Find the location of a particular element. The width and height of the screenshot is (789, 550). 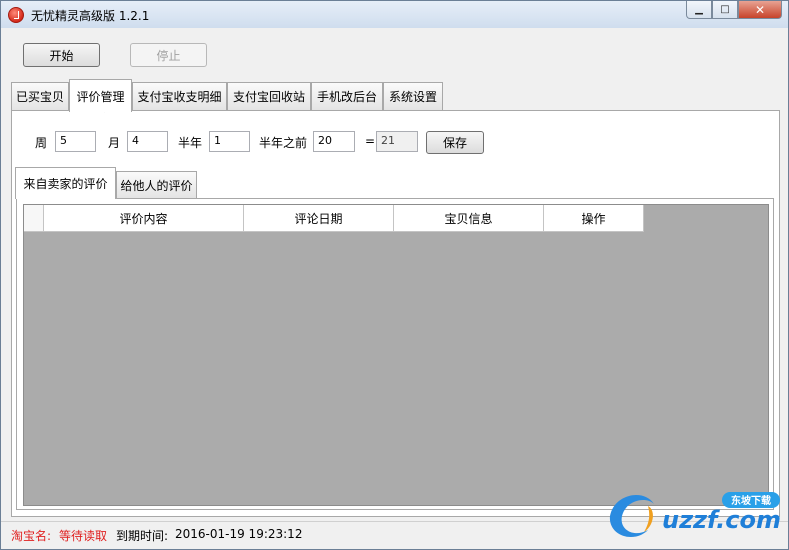

column-review-content: 评价内容 is located at coordinates (144, 218).